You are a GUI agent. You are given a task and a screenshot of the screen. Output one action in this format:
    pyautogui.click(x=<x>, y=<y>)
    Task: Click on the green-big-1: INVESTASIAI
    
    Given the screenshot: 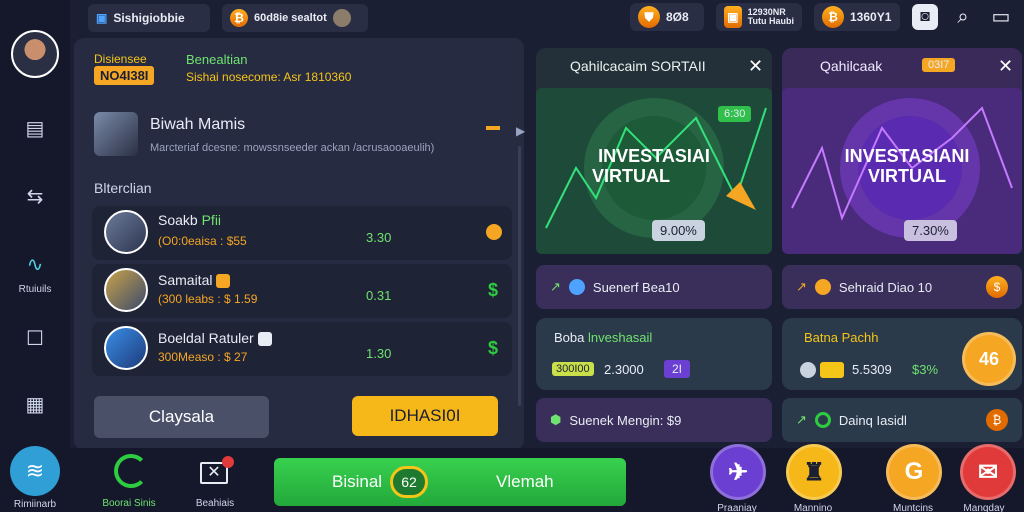 What is the action you would take?
    pyautogui.click(x=654, y=156)
    